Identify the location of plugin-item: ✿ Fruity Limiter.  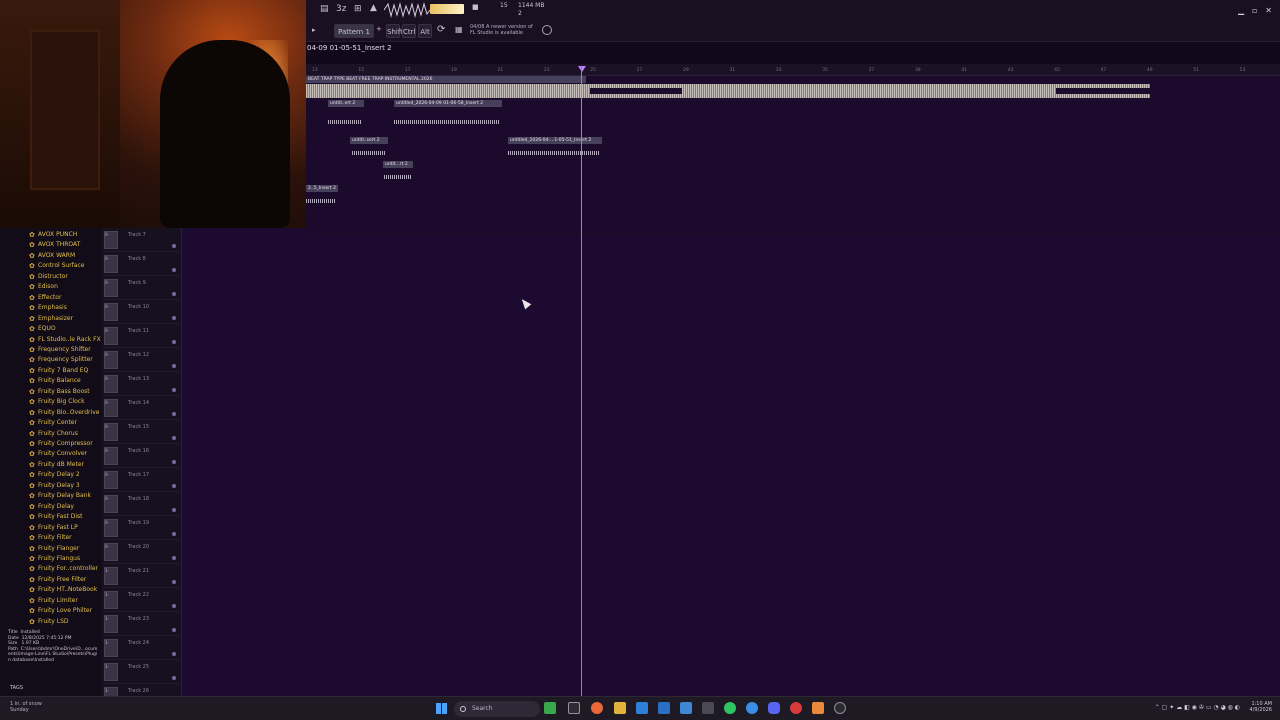
(53, 601).